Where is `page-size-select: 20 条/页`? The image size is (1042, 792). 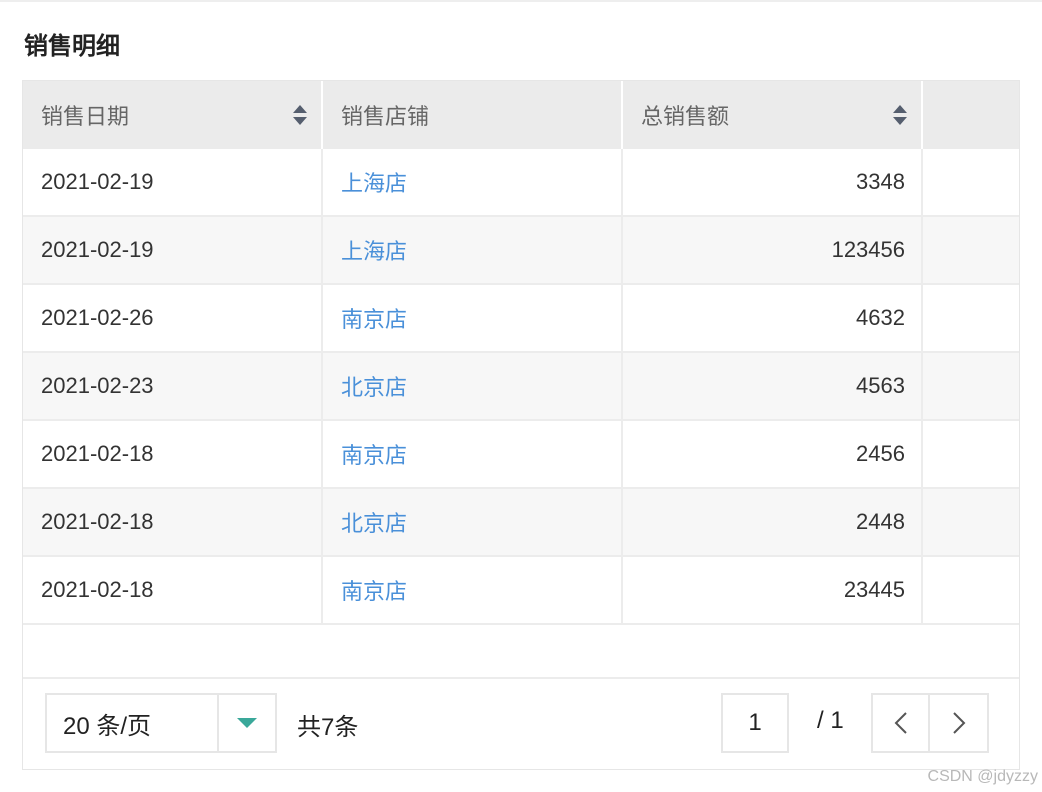
page-size-select: 20 条/页 is located at coordinates (161, 723).